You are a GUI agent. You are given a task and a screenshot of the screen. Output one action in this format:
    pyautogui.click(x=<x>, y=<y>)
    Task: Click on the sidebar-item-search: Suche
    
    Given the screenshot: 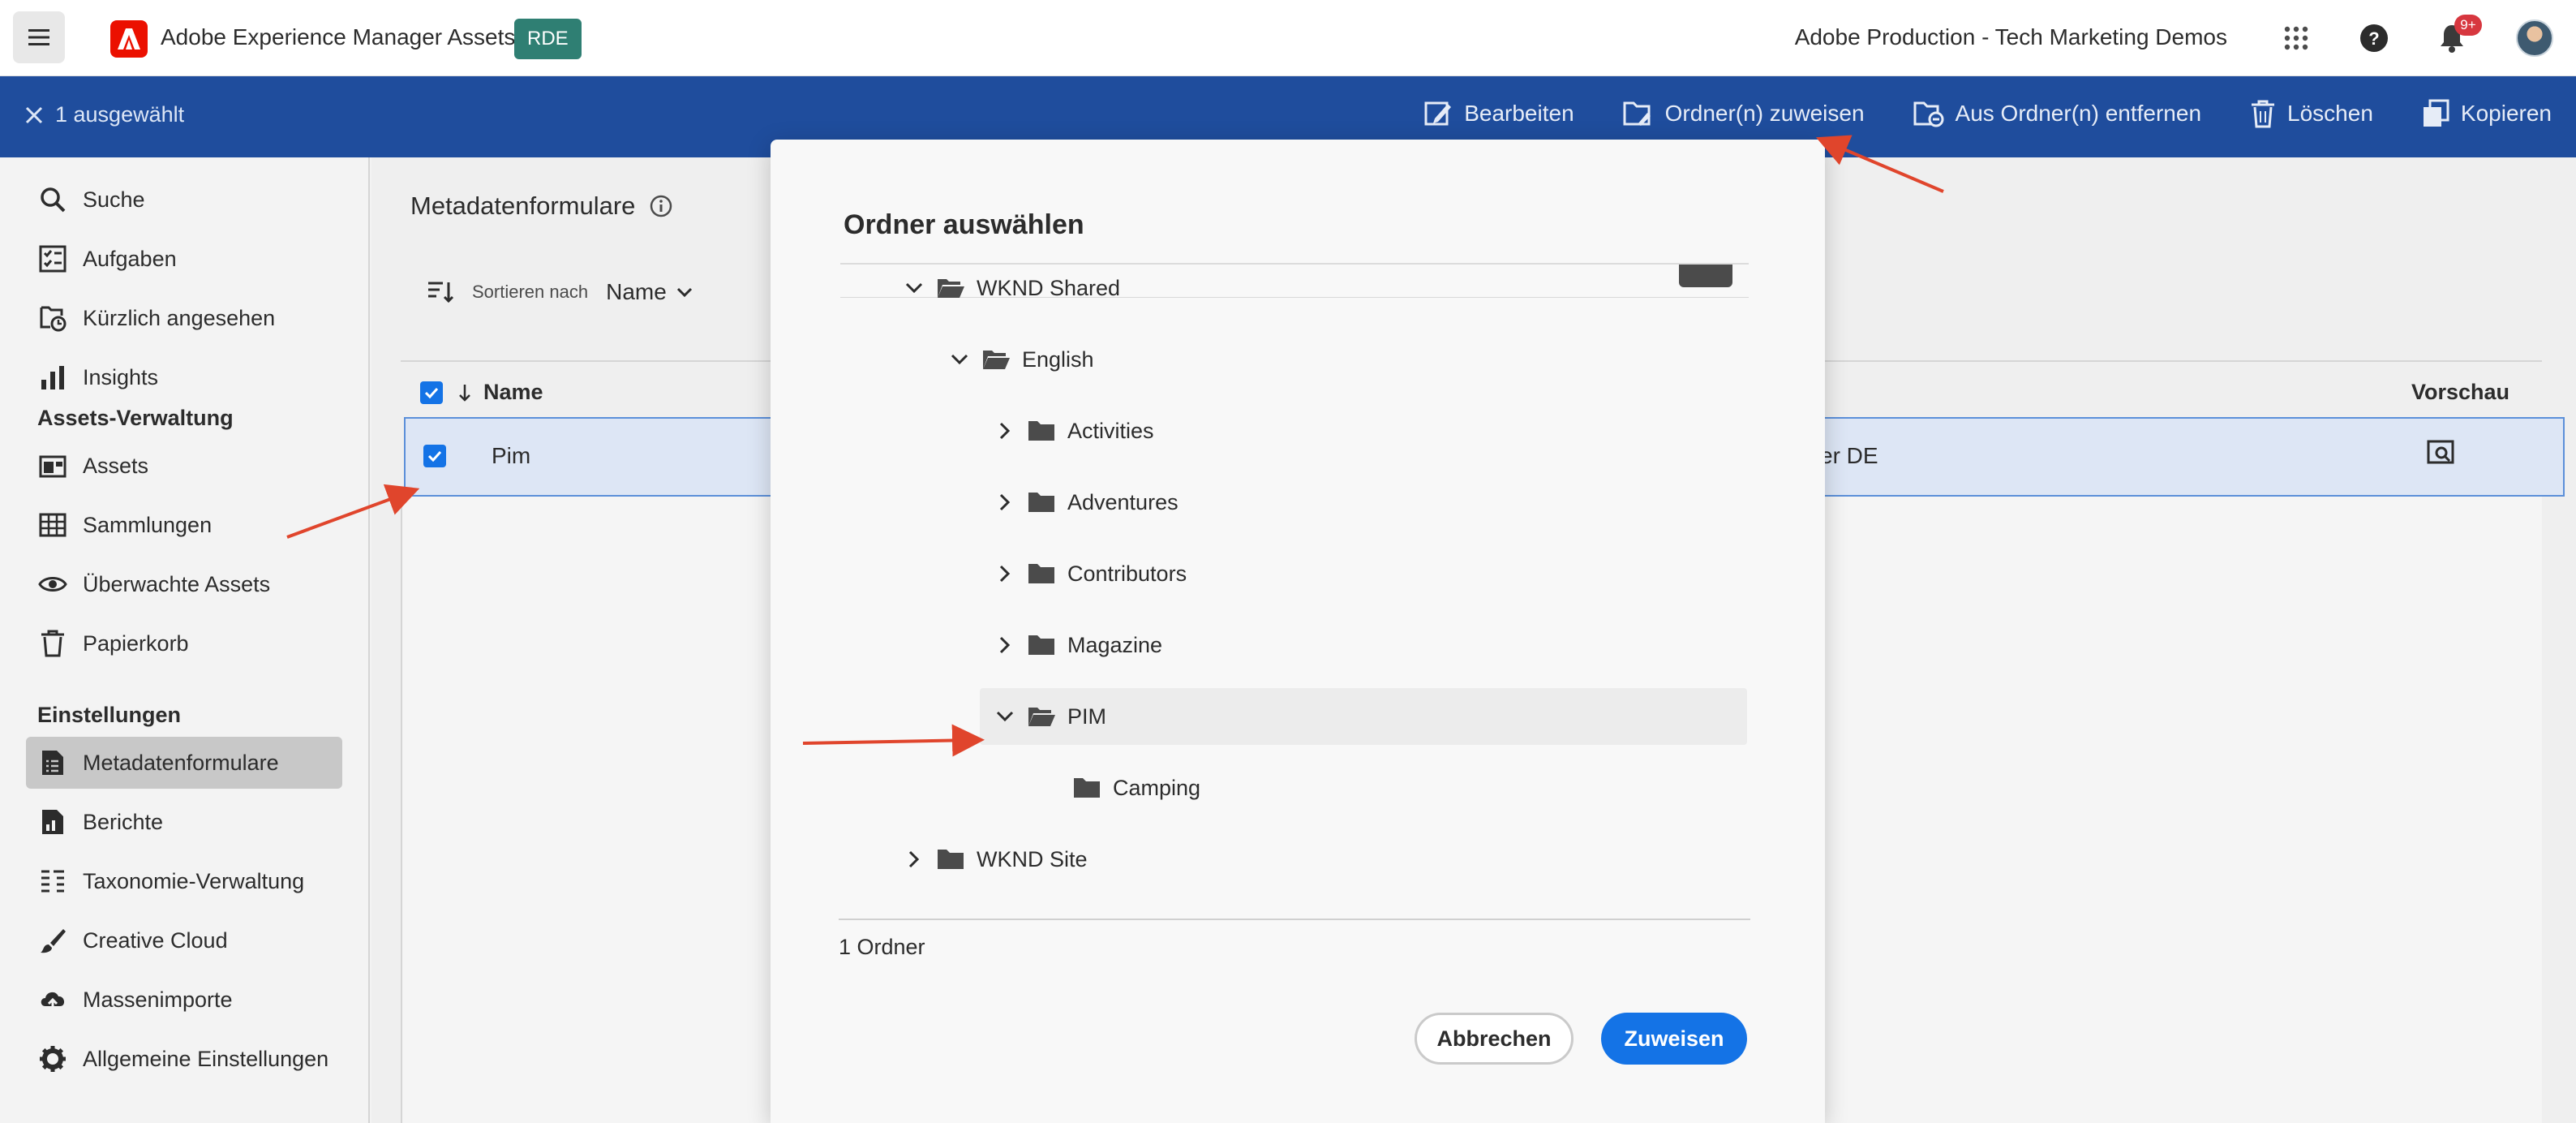 What is the action you would take?
    pyautogui.click(x=184, y=200)
    